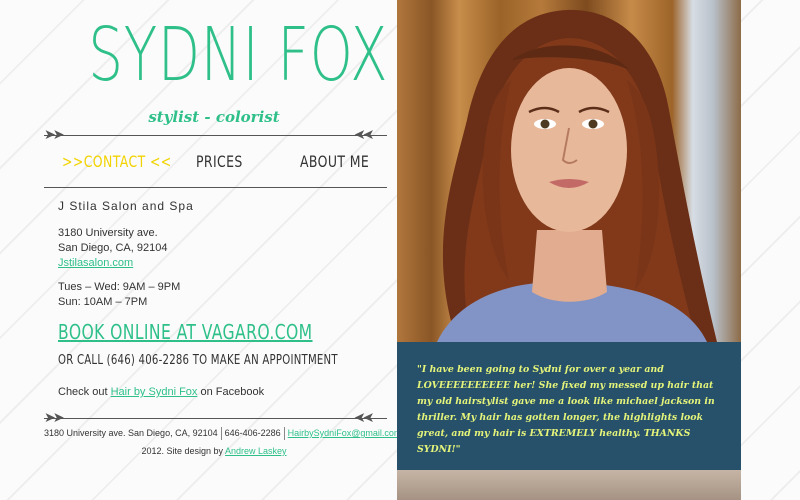 This screenshot has width=800, height=500. I want to click on hours-line-1: Tues – Wed: 9AM – 9PM, so click(119, 287).